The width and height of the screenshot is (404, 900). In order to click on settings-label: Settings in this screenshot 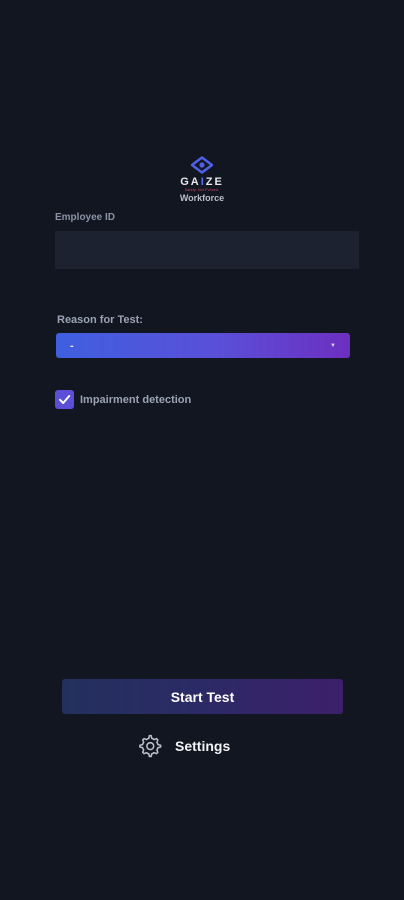, I will do `click(203, 745)`.